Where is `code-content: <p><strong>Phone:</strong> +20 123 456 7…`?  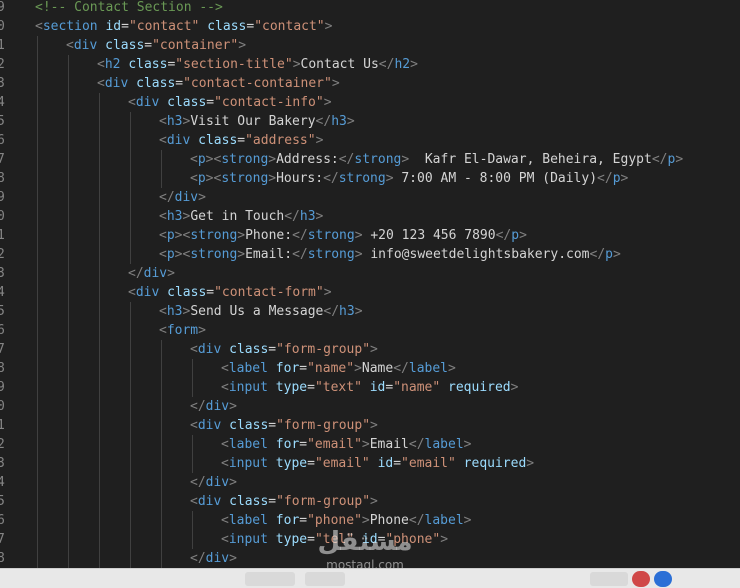 code-content: <p><strong>Phone:</strong> +20 123 456 7… is located at coordinates (343, 235).